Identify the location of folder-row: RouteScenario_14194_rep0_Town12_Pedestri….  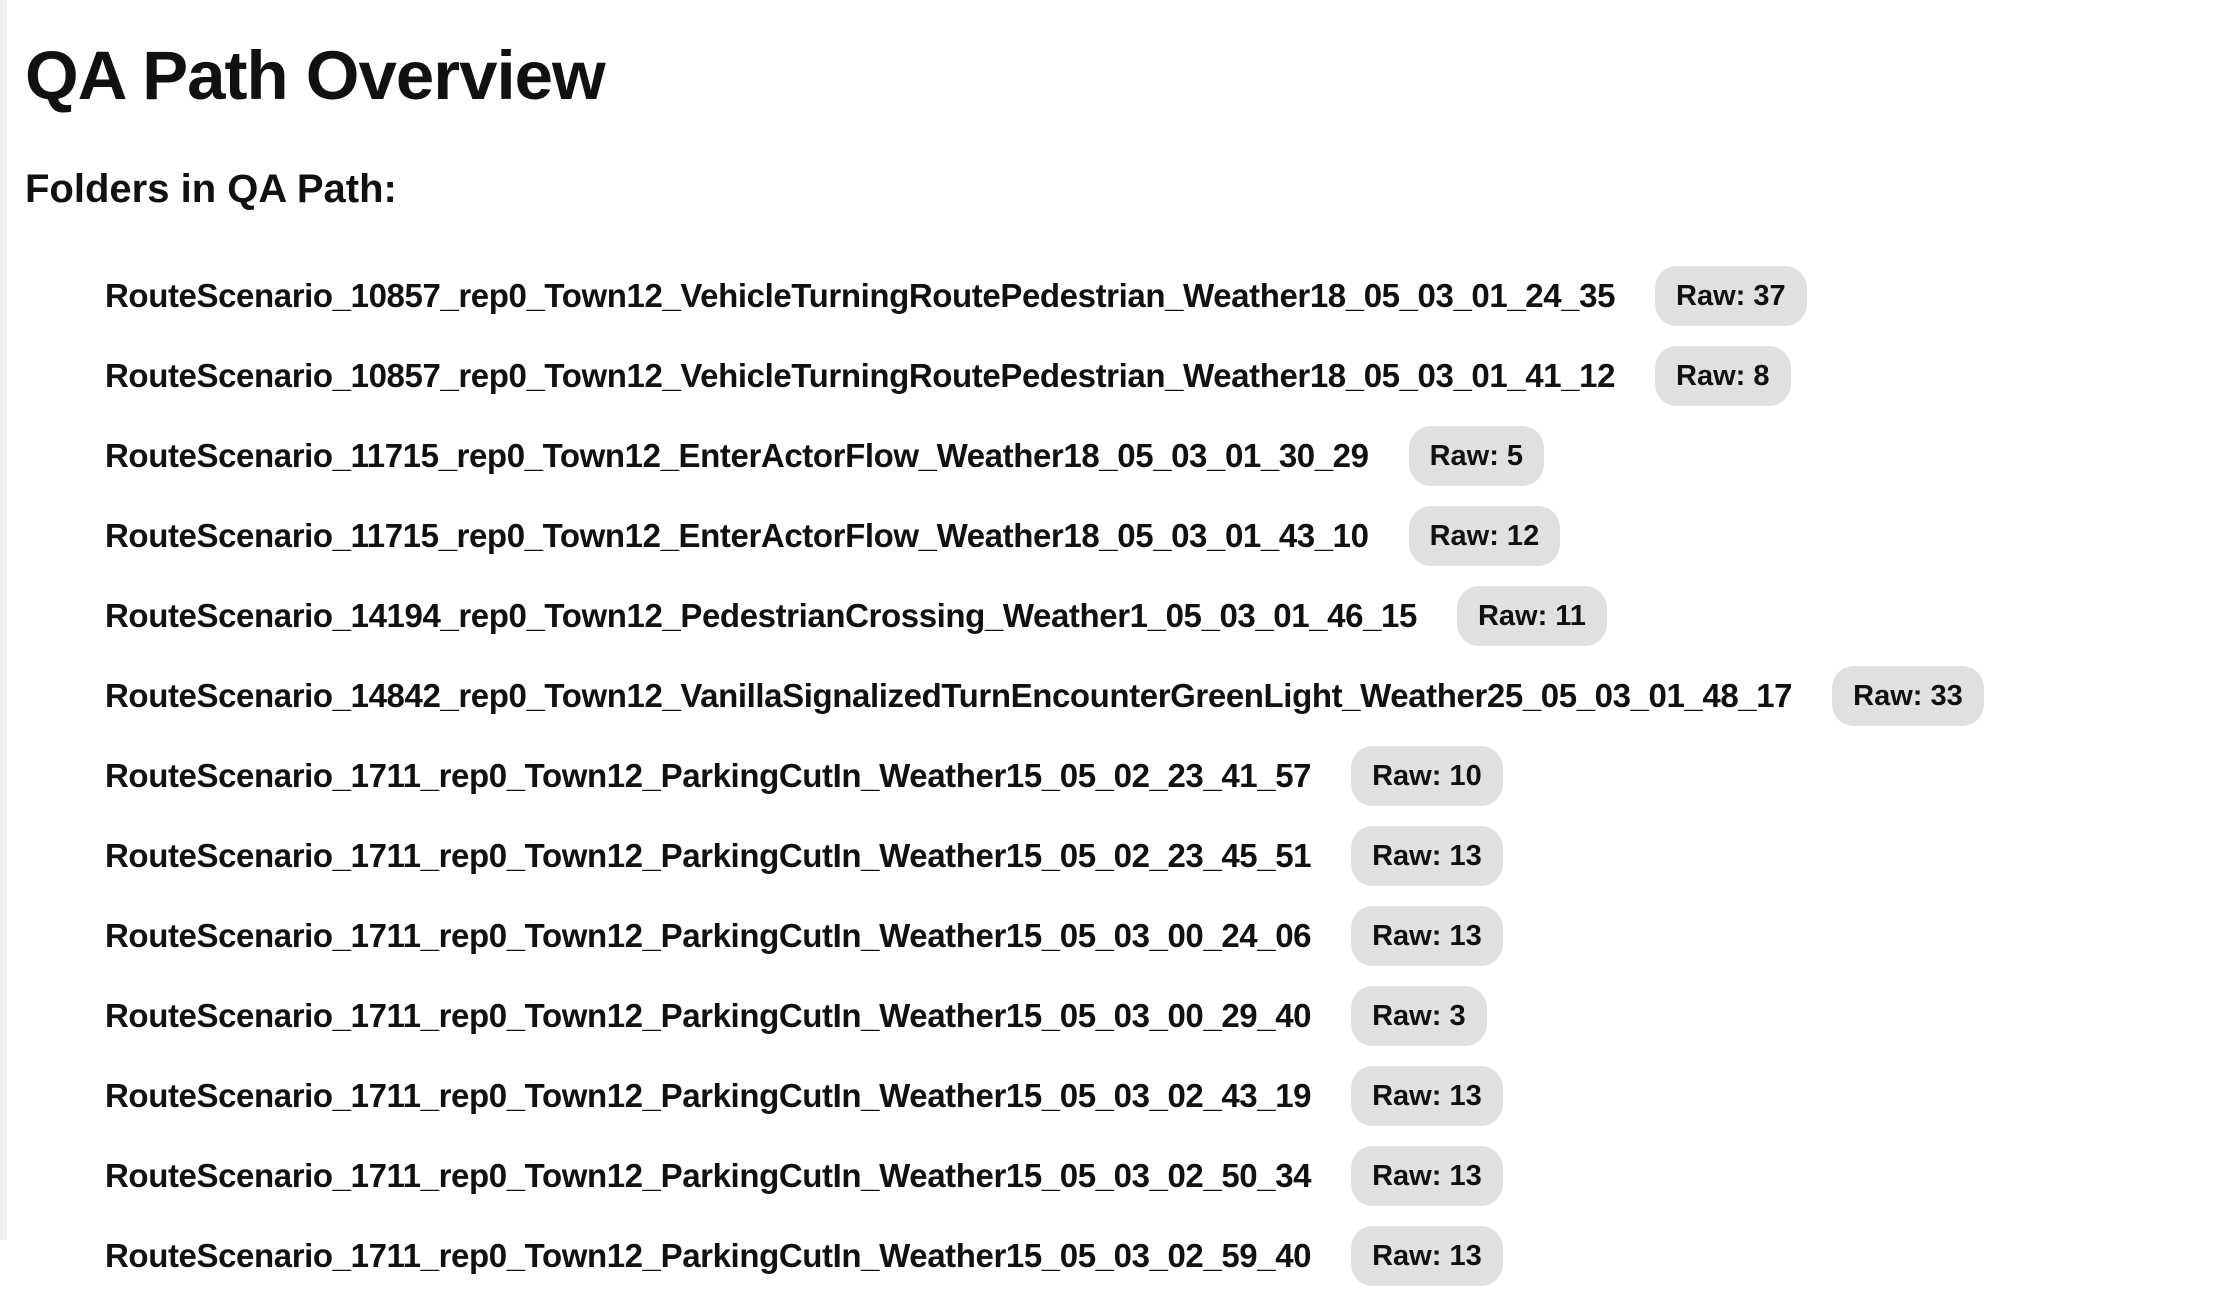
(1044, 616).